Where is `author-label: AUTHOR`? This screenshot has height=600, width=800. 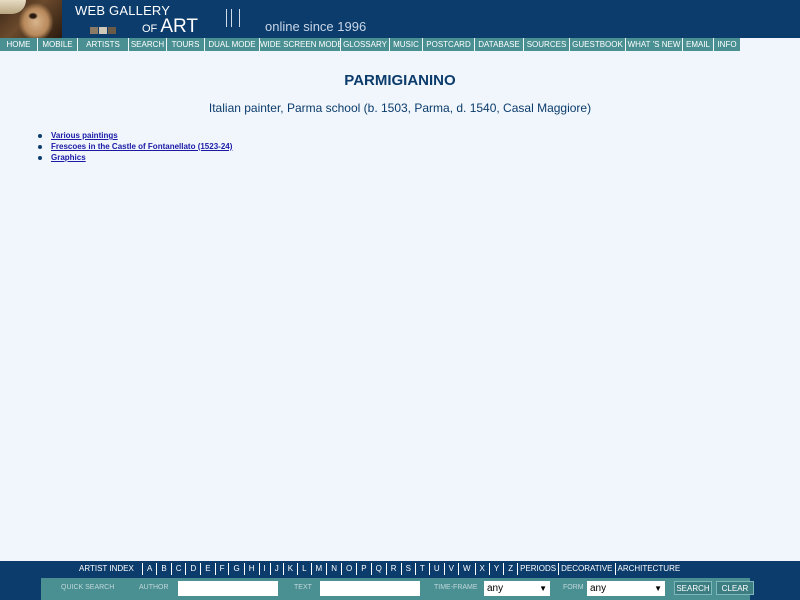
author-label: AUTHOR is located at coordinates (154, 587).